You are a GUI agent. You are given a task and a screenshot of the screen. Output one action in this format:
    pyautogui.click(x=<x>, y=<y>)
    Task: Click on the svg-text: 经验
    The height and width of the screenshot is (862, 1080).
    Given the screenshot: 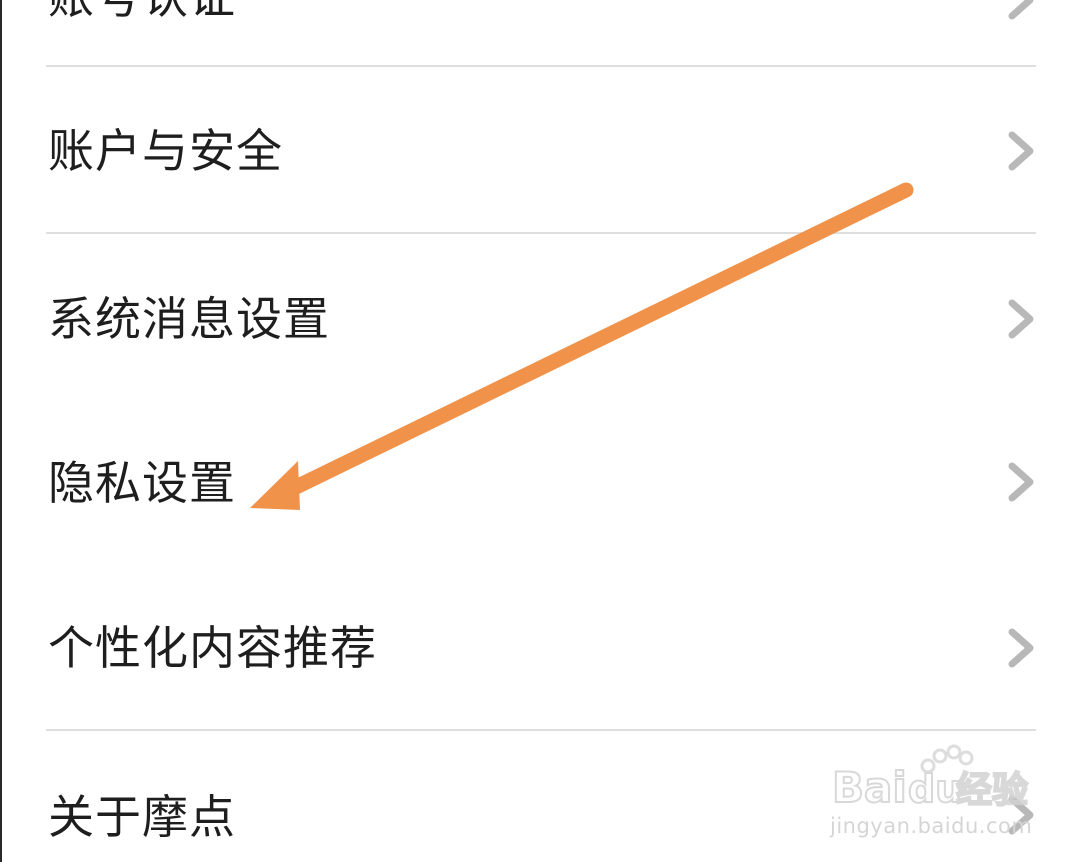 What is the action you would take?
    pyautogui.click(x=992, y=790)
    